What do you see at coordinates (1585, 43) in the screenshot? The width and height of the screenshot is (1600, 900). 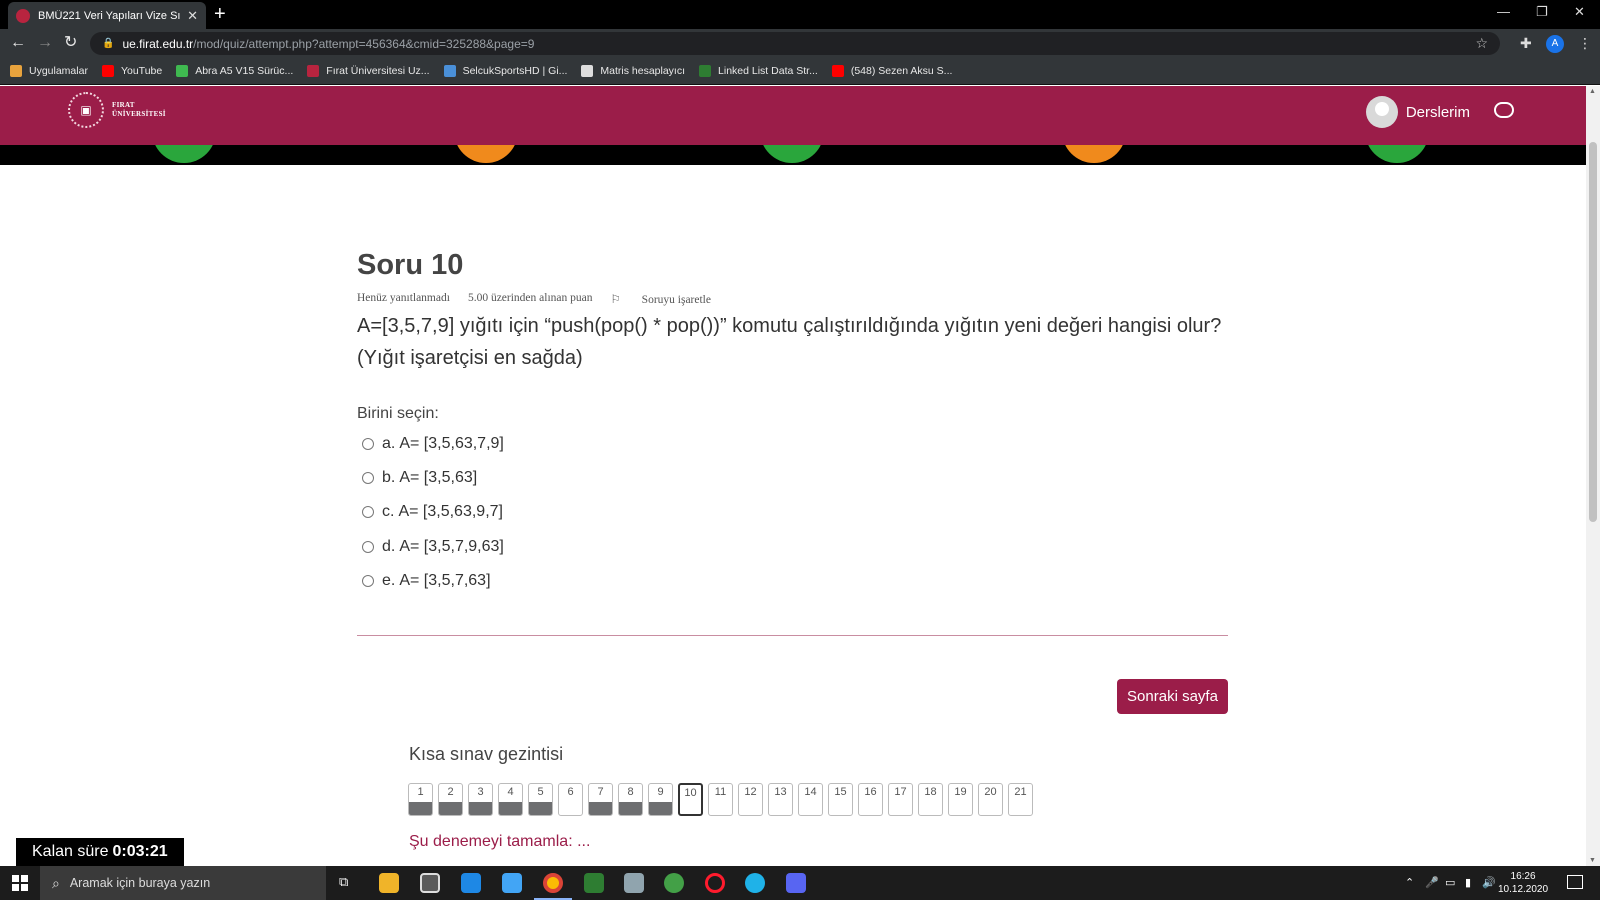 I see `browser-menu-icon: ⋮` at bounding box center [1585, 43].